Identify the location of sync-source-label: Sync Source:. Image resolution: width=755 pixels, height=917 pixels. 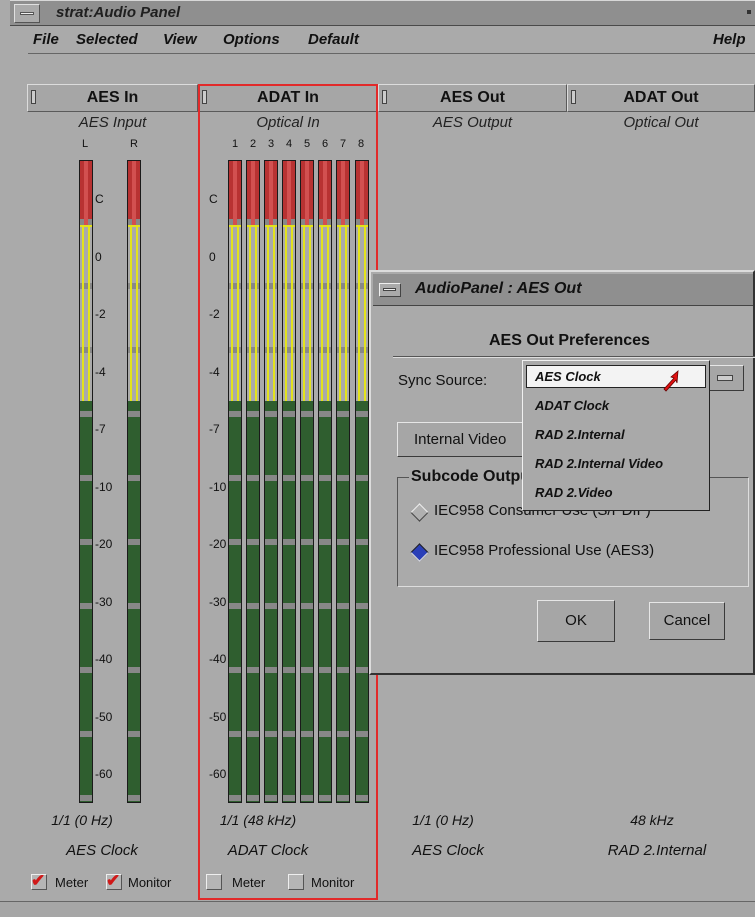
(443, 380).